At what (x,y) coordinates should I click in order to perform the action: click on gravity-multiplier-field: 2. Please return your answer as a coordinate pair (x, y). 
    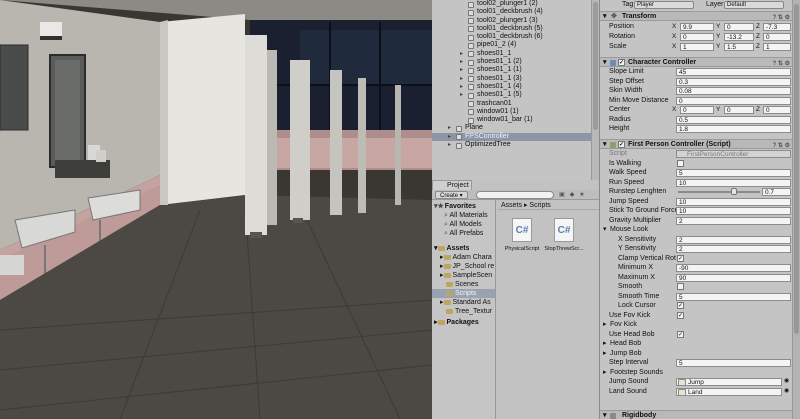
    Looking at the image, I should click on (733, 220).